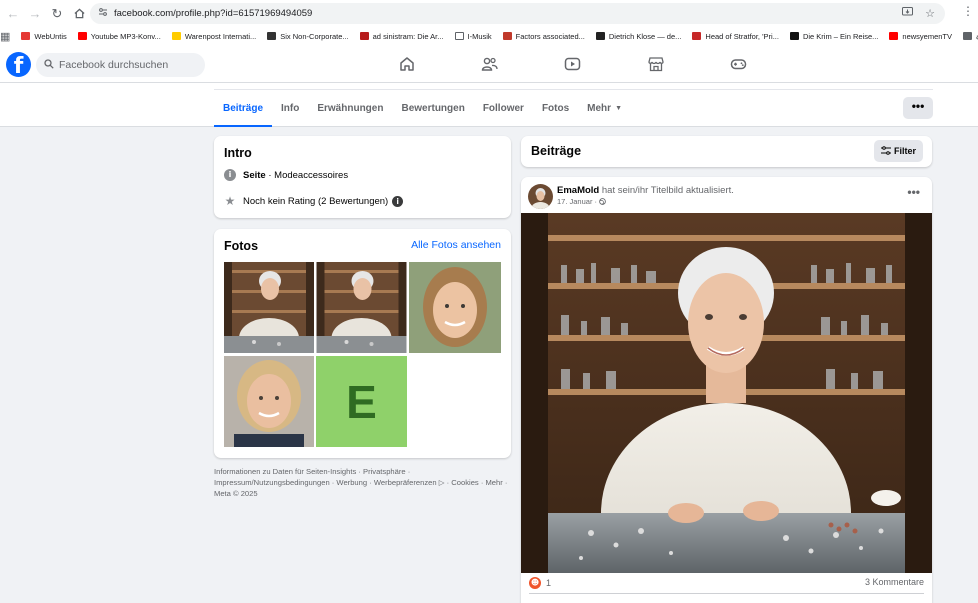 The width and height of the screenshot is (978, 603). Describe the element at coordinates (79, 14) in the screenshot. I see `home-browser-icon` at that location.